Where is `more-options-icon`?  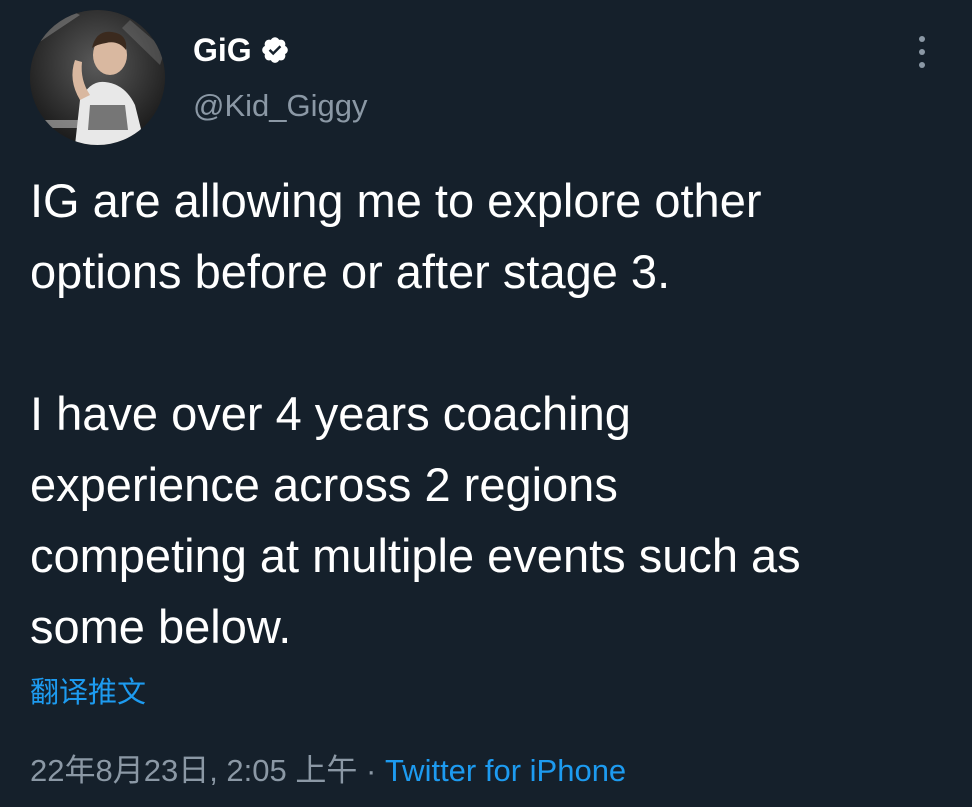
more-options-icon is located at coordinates (922, 52).